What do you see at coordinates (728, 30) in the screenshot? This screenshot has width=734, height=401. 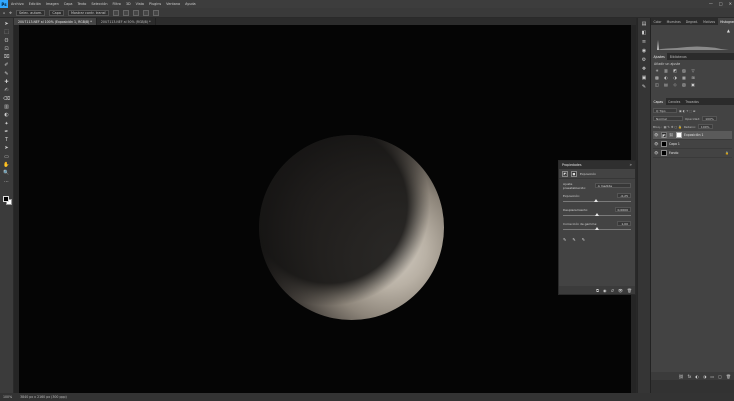 I see `cache-warning-icon: ▲` at bounding box center [728, 30].